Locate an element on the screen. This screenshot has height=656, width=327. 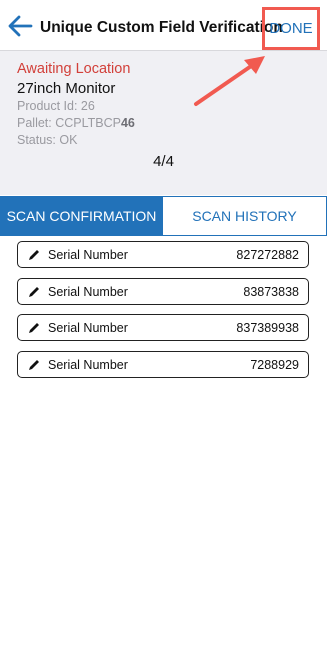
pallet-suffix: 46 is located at coordinates (127, 123).